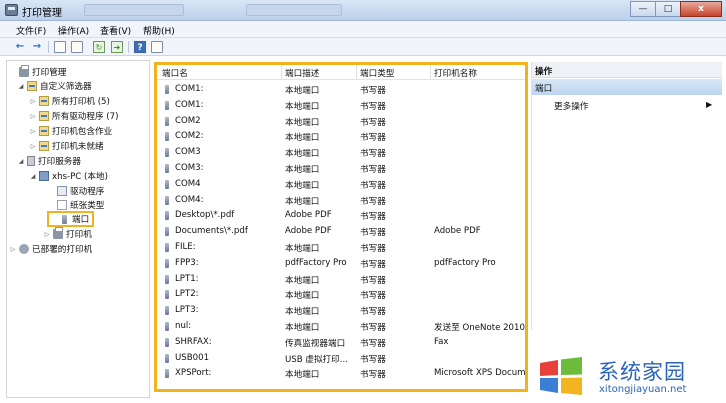 Image resolution: width=726 pixels, height=403 pixels. Describe the element at coordinates (54, 86) in the screenshot. I see `tree-item-custom-filters: ◢ 自定义筛选器` at that location.